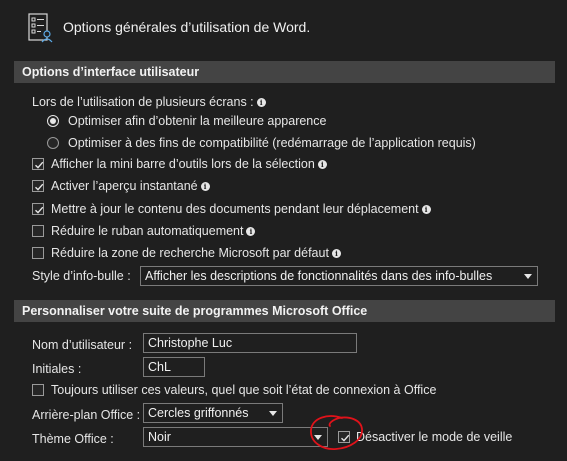 Image resolution: width=567 pixels, height=461 pixels. What do you see at coordinates (82, 345) in the screenshot?
I see `username-label: Nom d’utilisateur :` at bounding box center [82, 345].